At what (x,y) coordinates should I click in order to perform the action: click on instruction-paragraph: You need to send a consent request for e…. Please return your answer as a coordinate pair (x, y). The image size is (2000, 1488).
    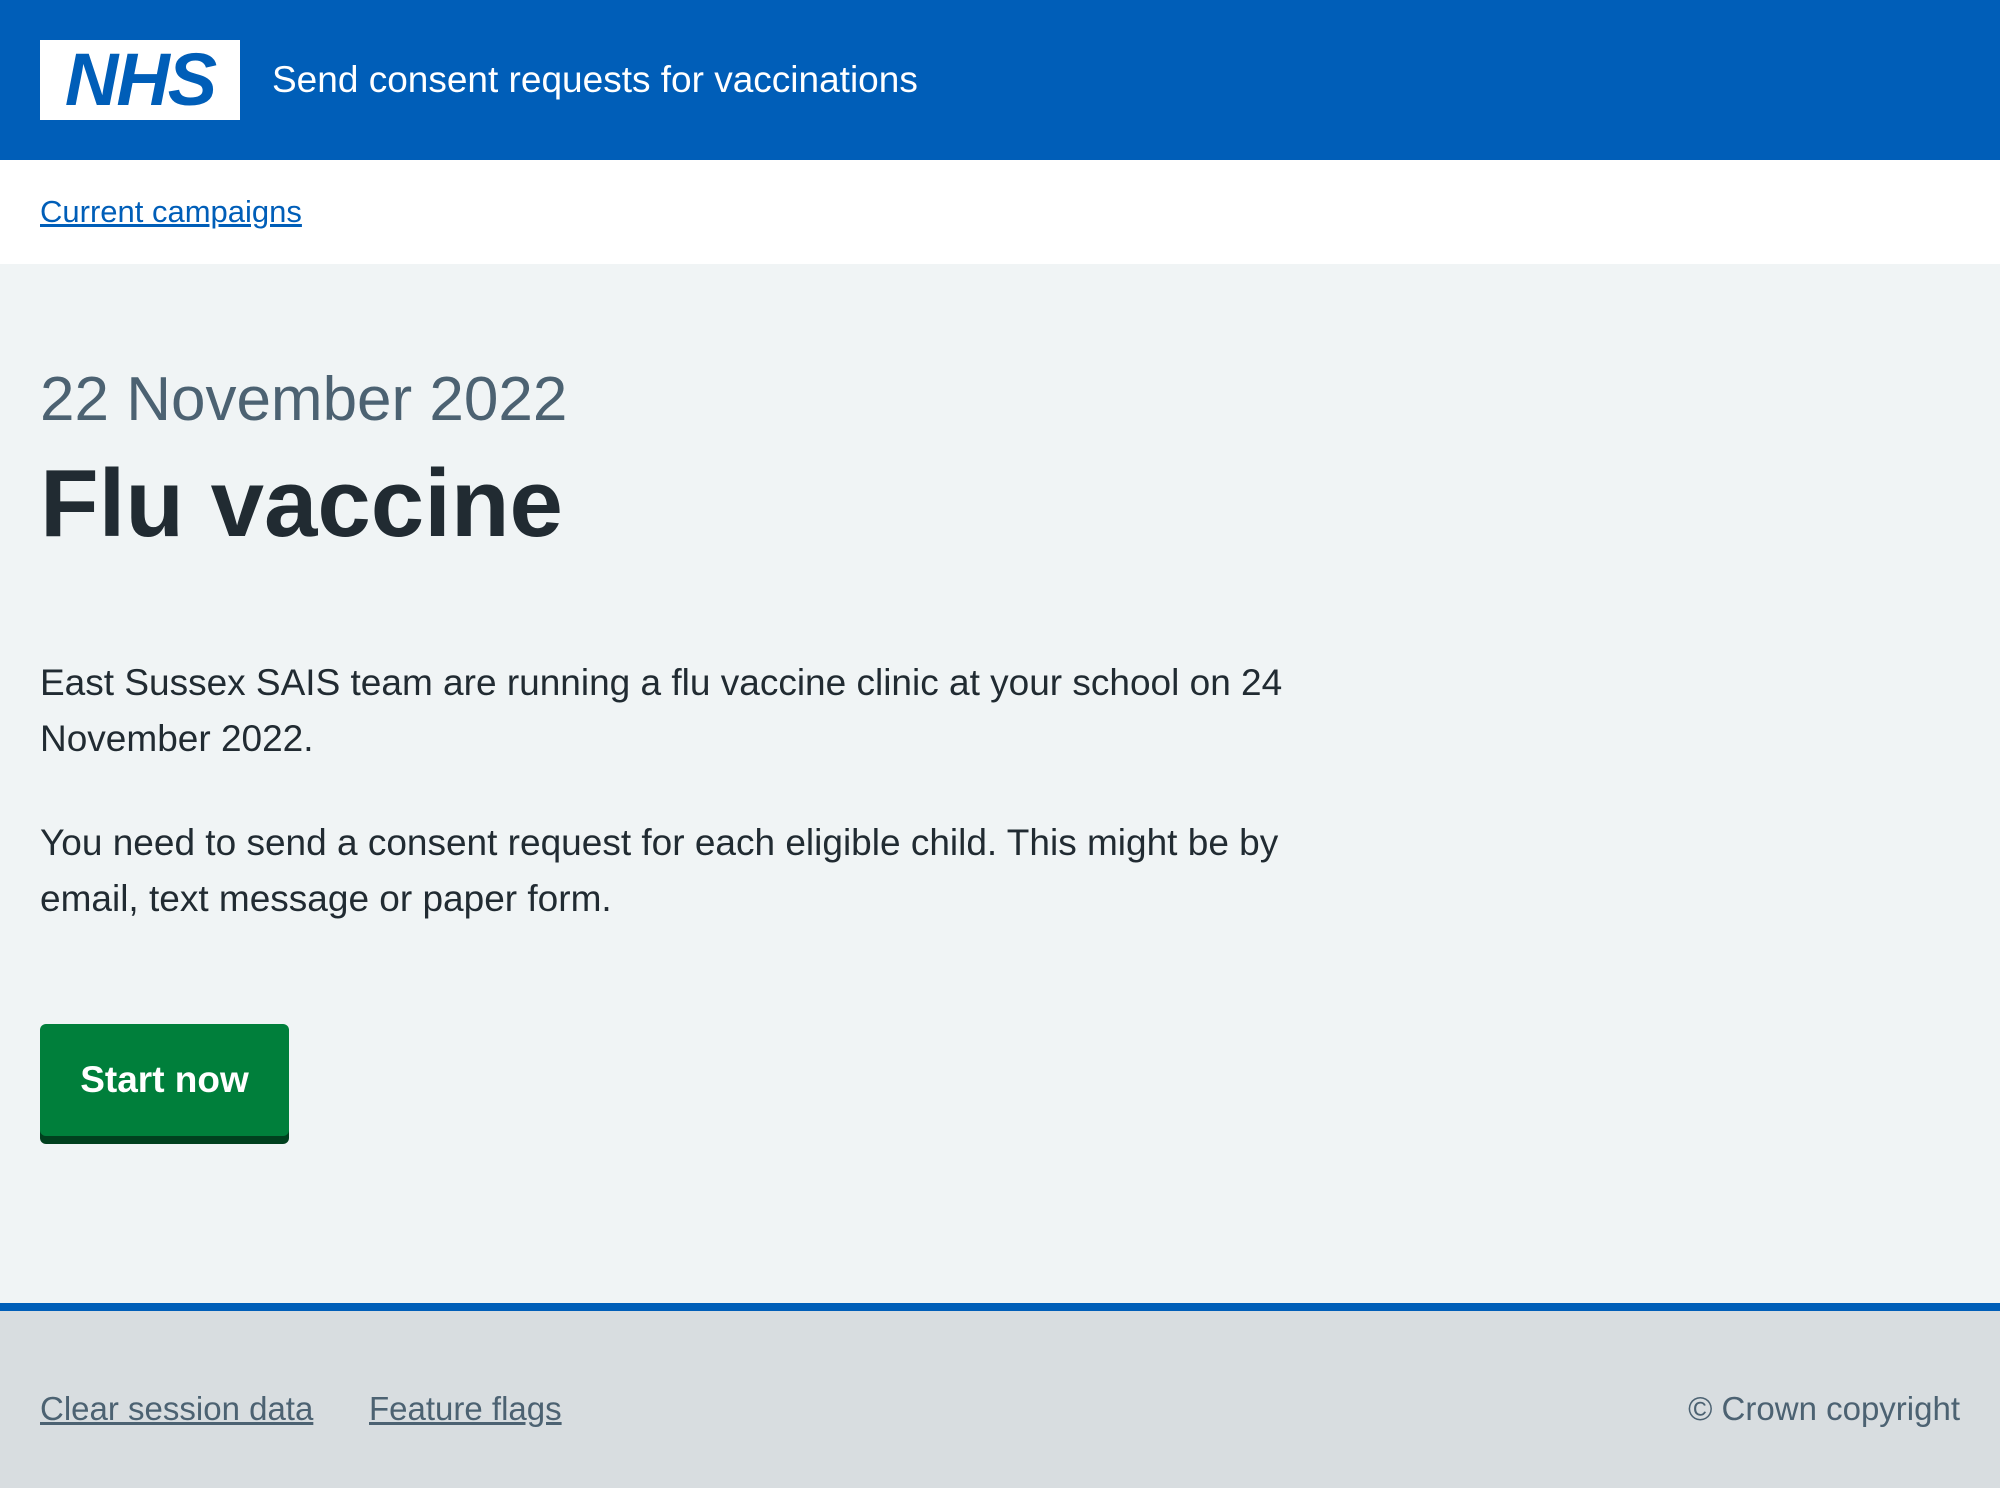
    Looking at the image, I should click on (659, 870).